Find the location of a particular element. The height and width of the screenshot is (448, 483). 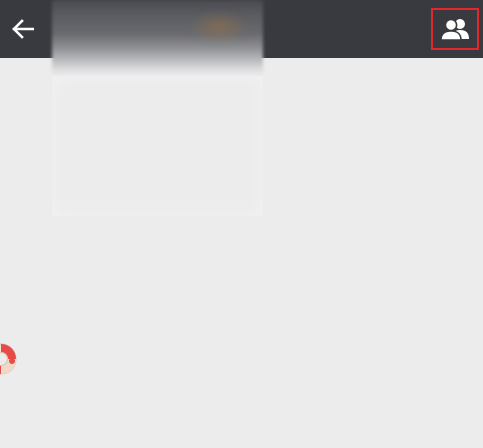

back-button is located at coordinates (23, 29).